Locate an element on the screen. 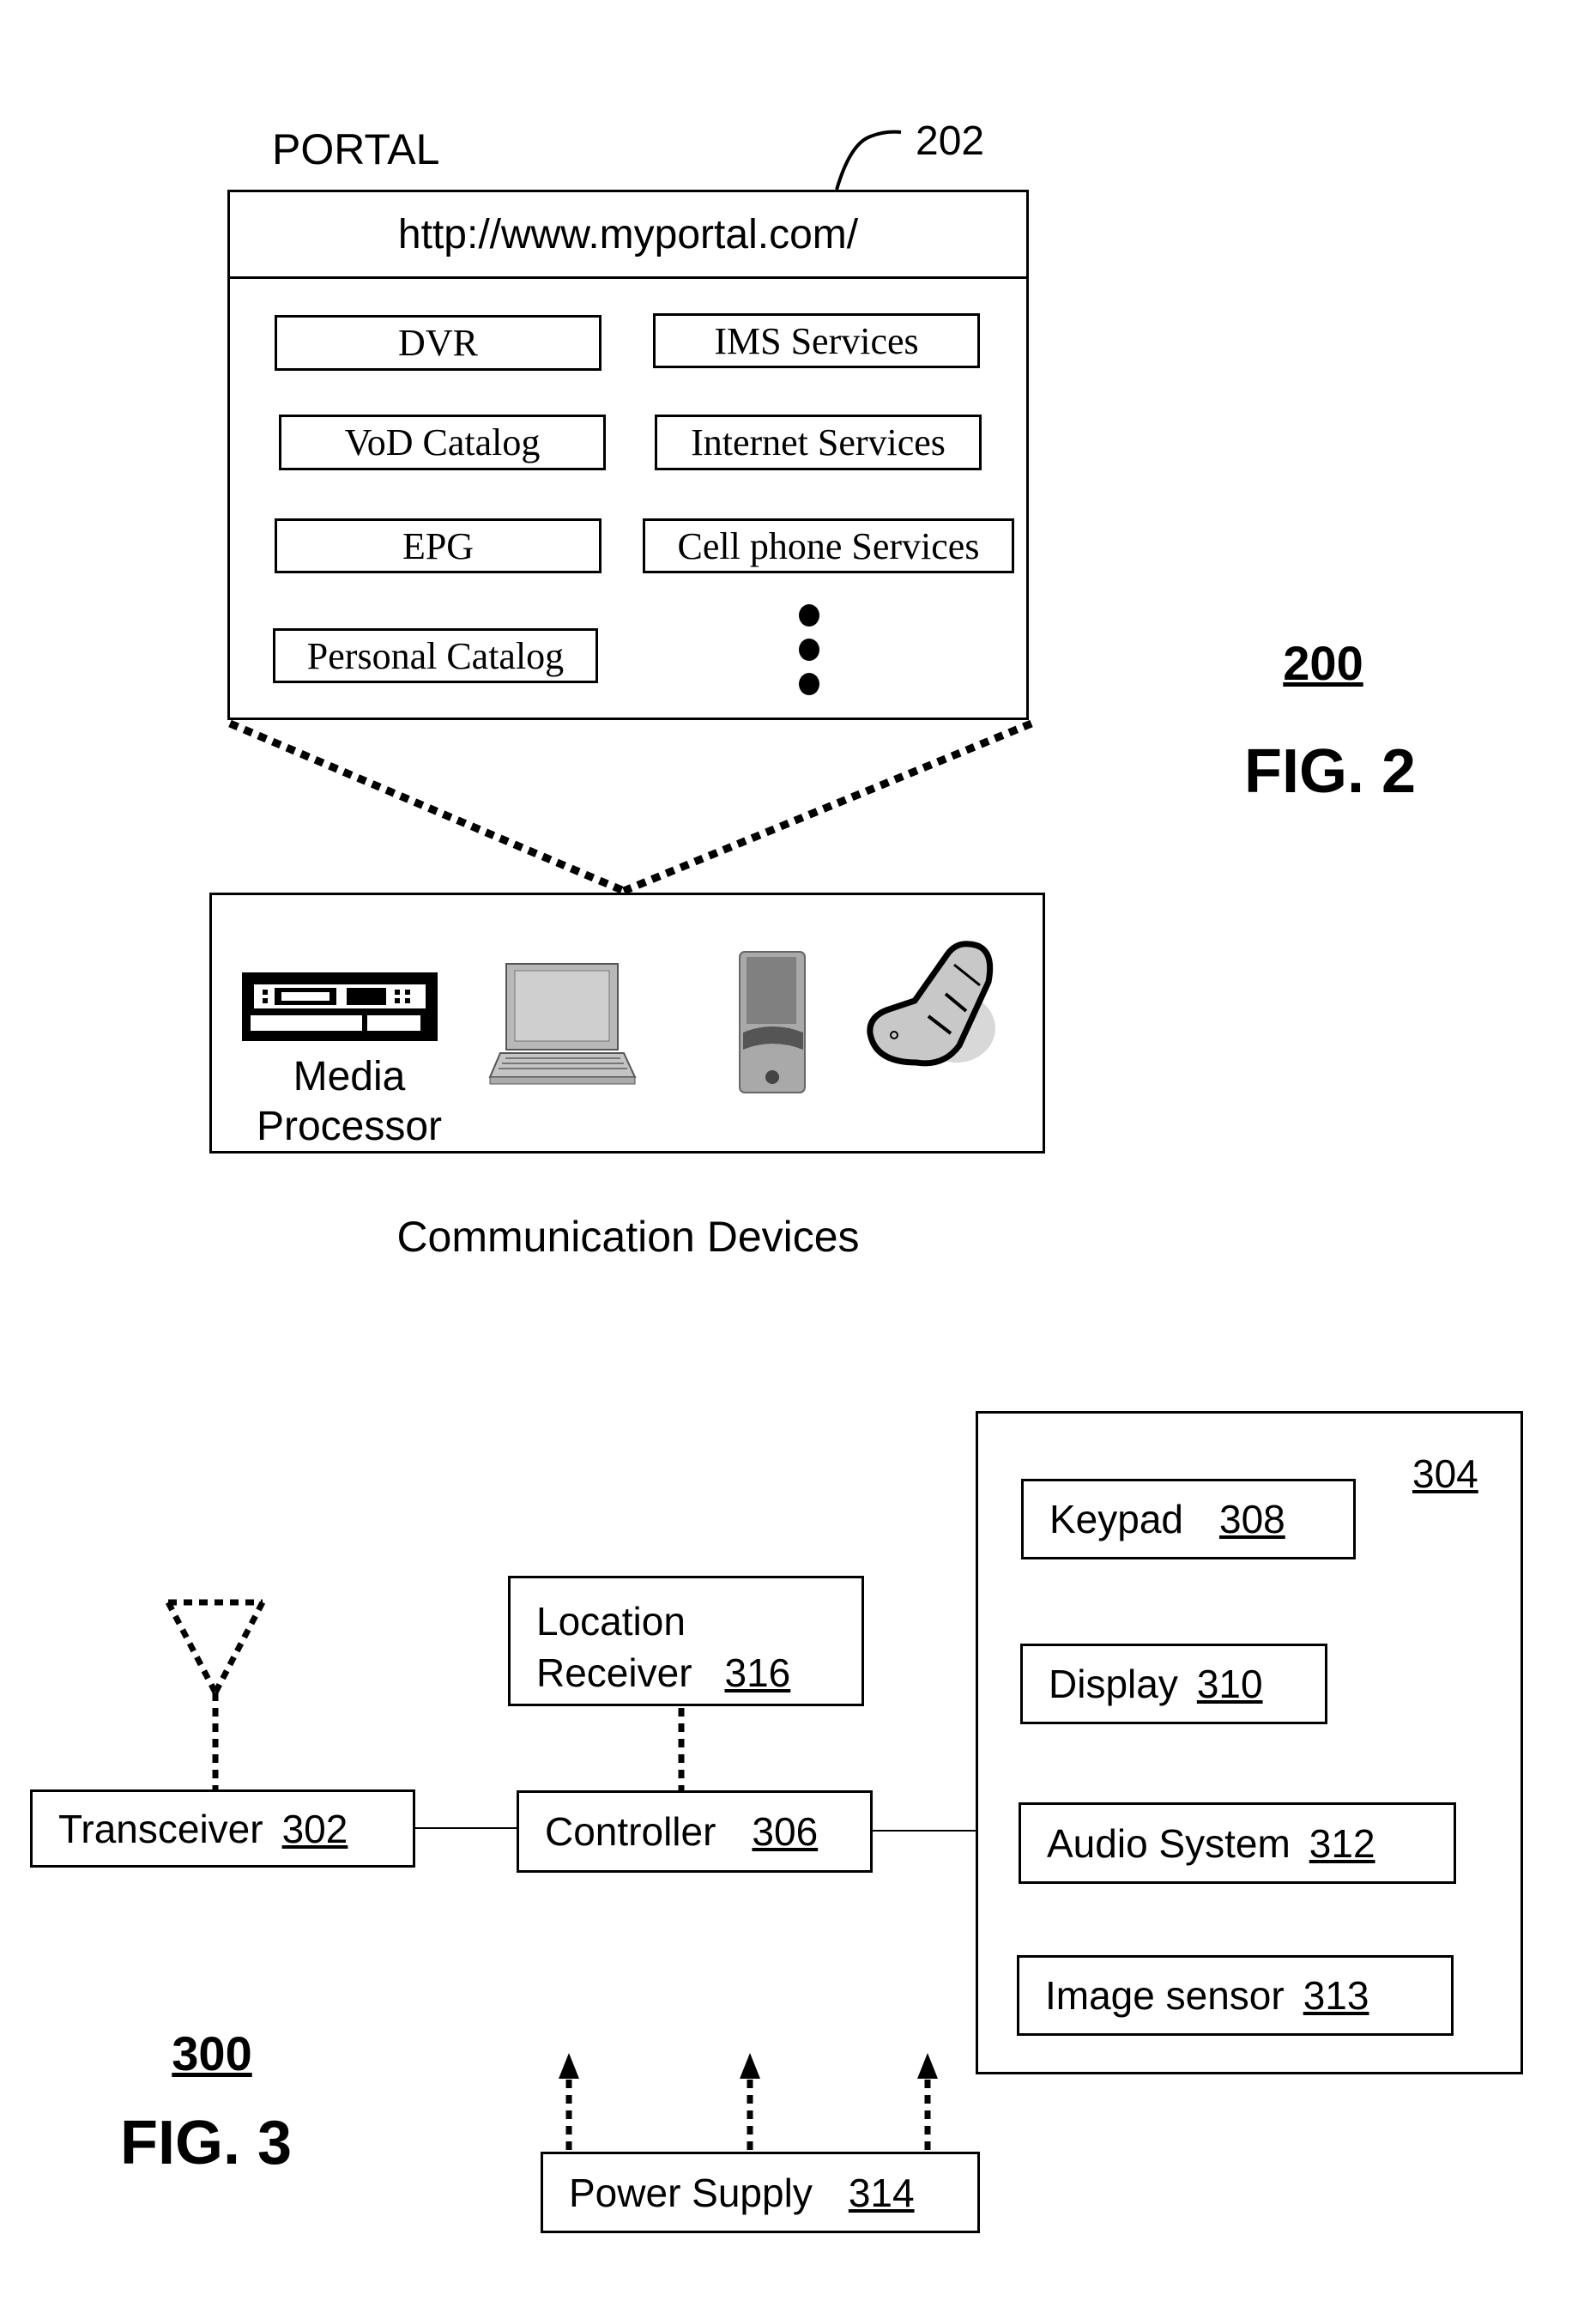  location-receiver-label-line2: Receiver is located at coordinates (614, 1672).